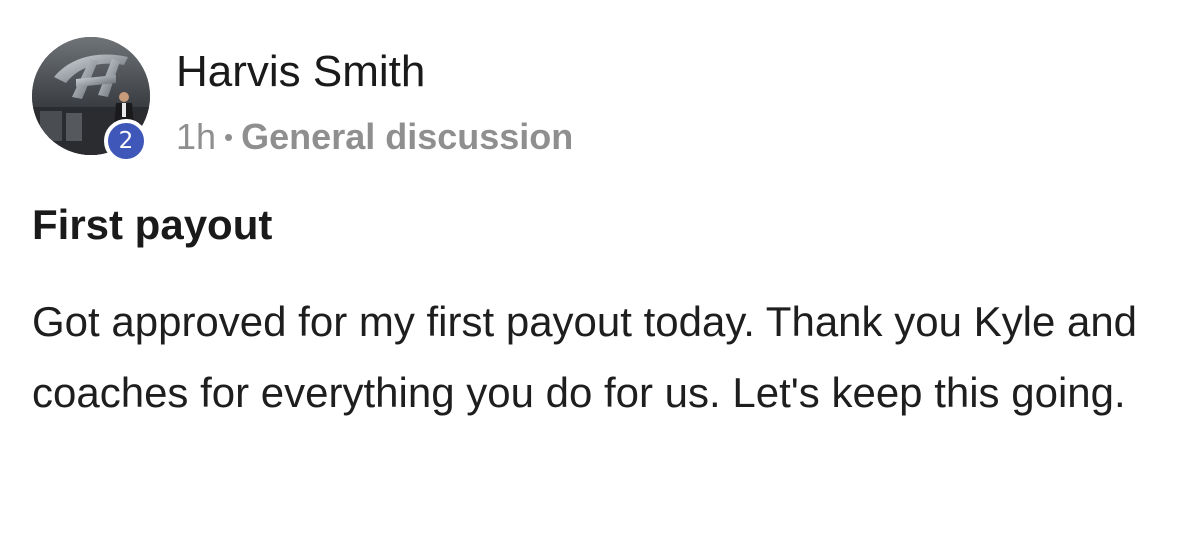  Describe the element at coordinates (126, 141) in the screenshot. I see `level-badge: 2` at that location.